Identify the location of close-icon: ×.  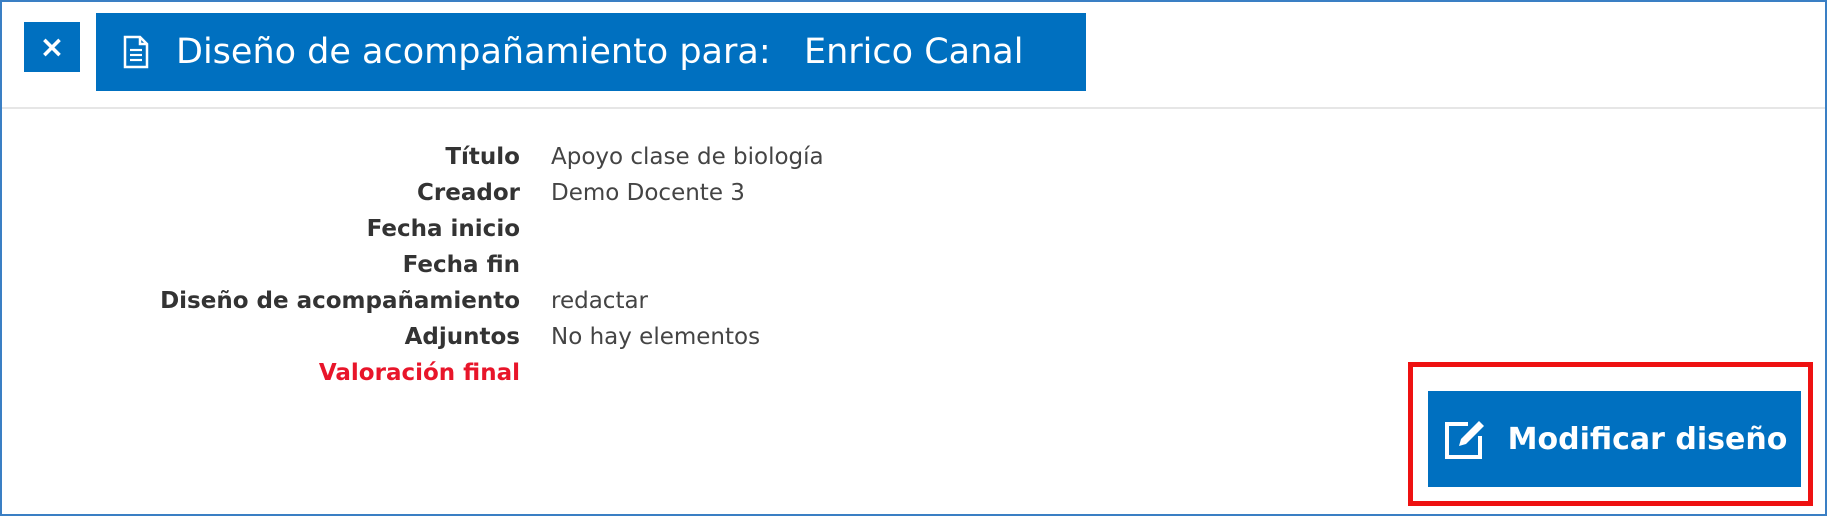
(52, 47).